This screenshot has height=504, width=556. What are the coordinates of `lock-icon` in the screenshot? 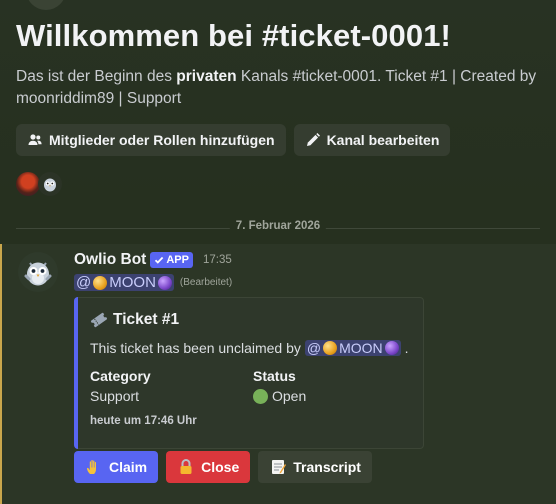 It's located at (186, 466).